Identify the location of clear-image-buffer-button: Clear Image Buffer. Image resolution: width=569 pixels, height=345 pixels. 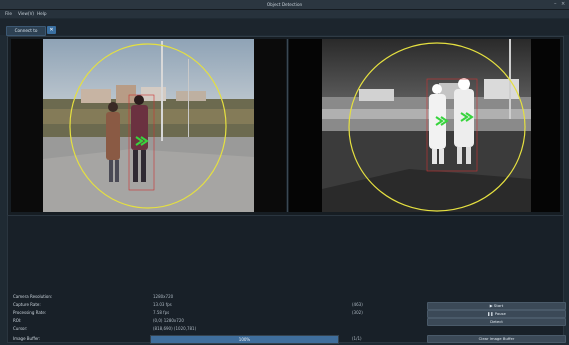
(496, 339).